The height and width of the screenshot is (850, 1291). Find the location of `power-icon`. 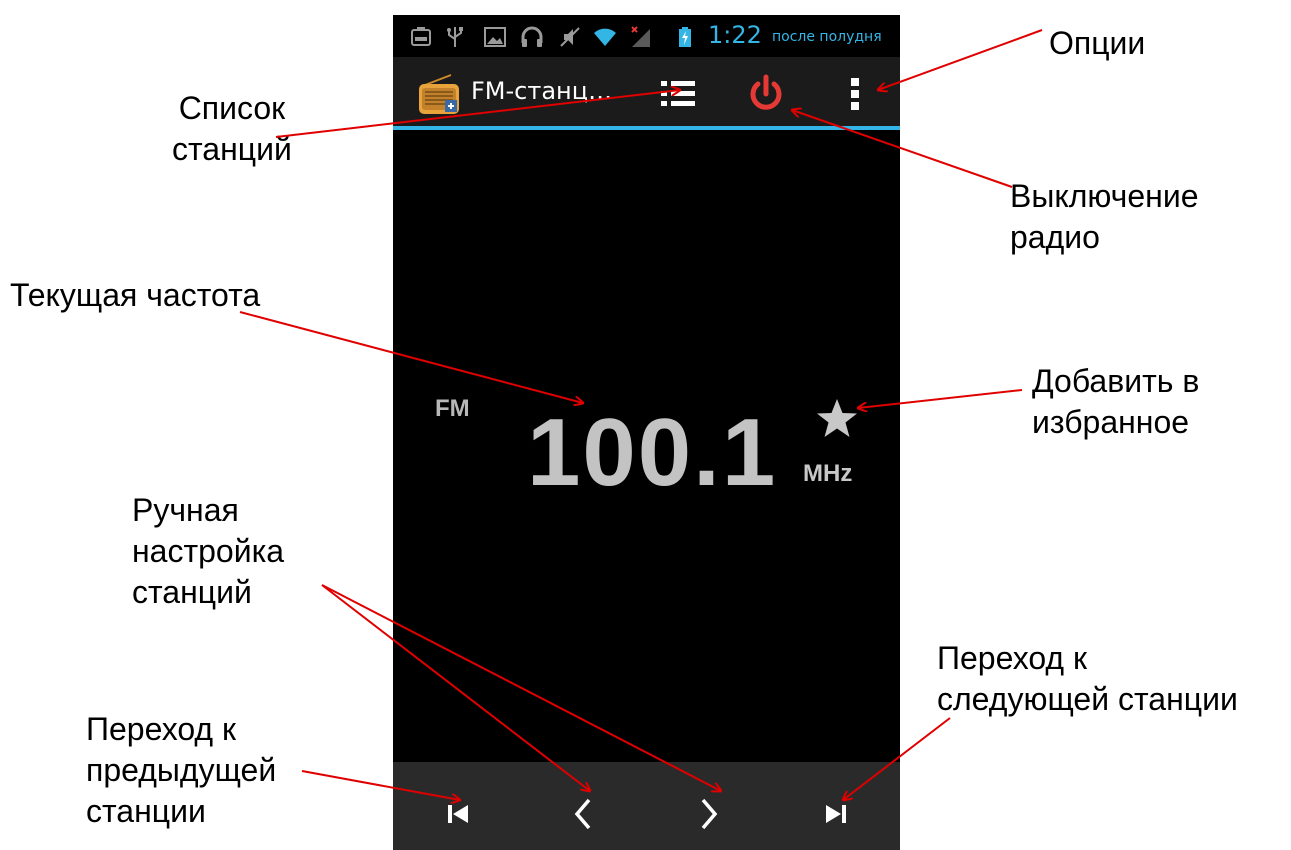

power-icon is located at coordinates (766, 92).